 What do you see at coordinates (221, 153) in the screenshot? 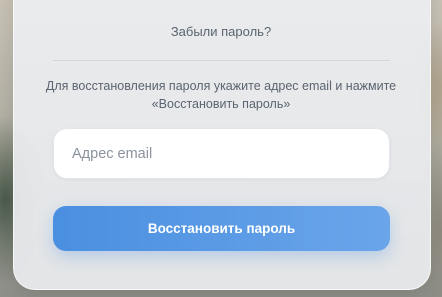
I see `email-input` at bounding box center [221, 153].